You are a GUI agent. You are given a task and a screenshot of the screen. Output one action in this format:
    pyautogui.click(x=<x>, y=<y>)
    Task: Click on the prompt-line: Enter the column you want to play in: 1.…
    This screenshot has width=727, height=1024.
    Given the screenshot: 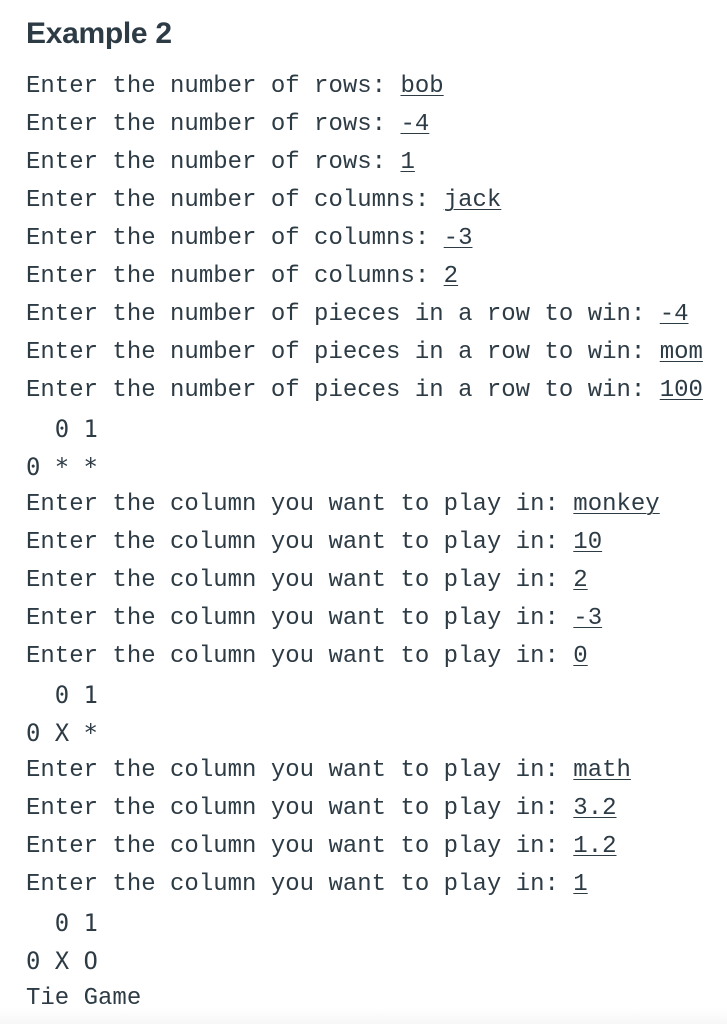 What is the action you would take?
    pyautogui.click(x=364, y=847)
    